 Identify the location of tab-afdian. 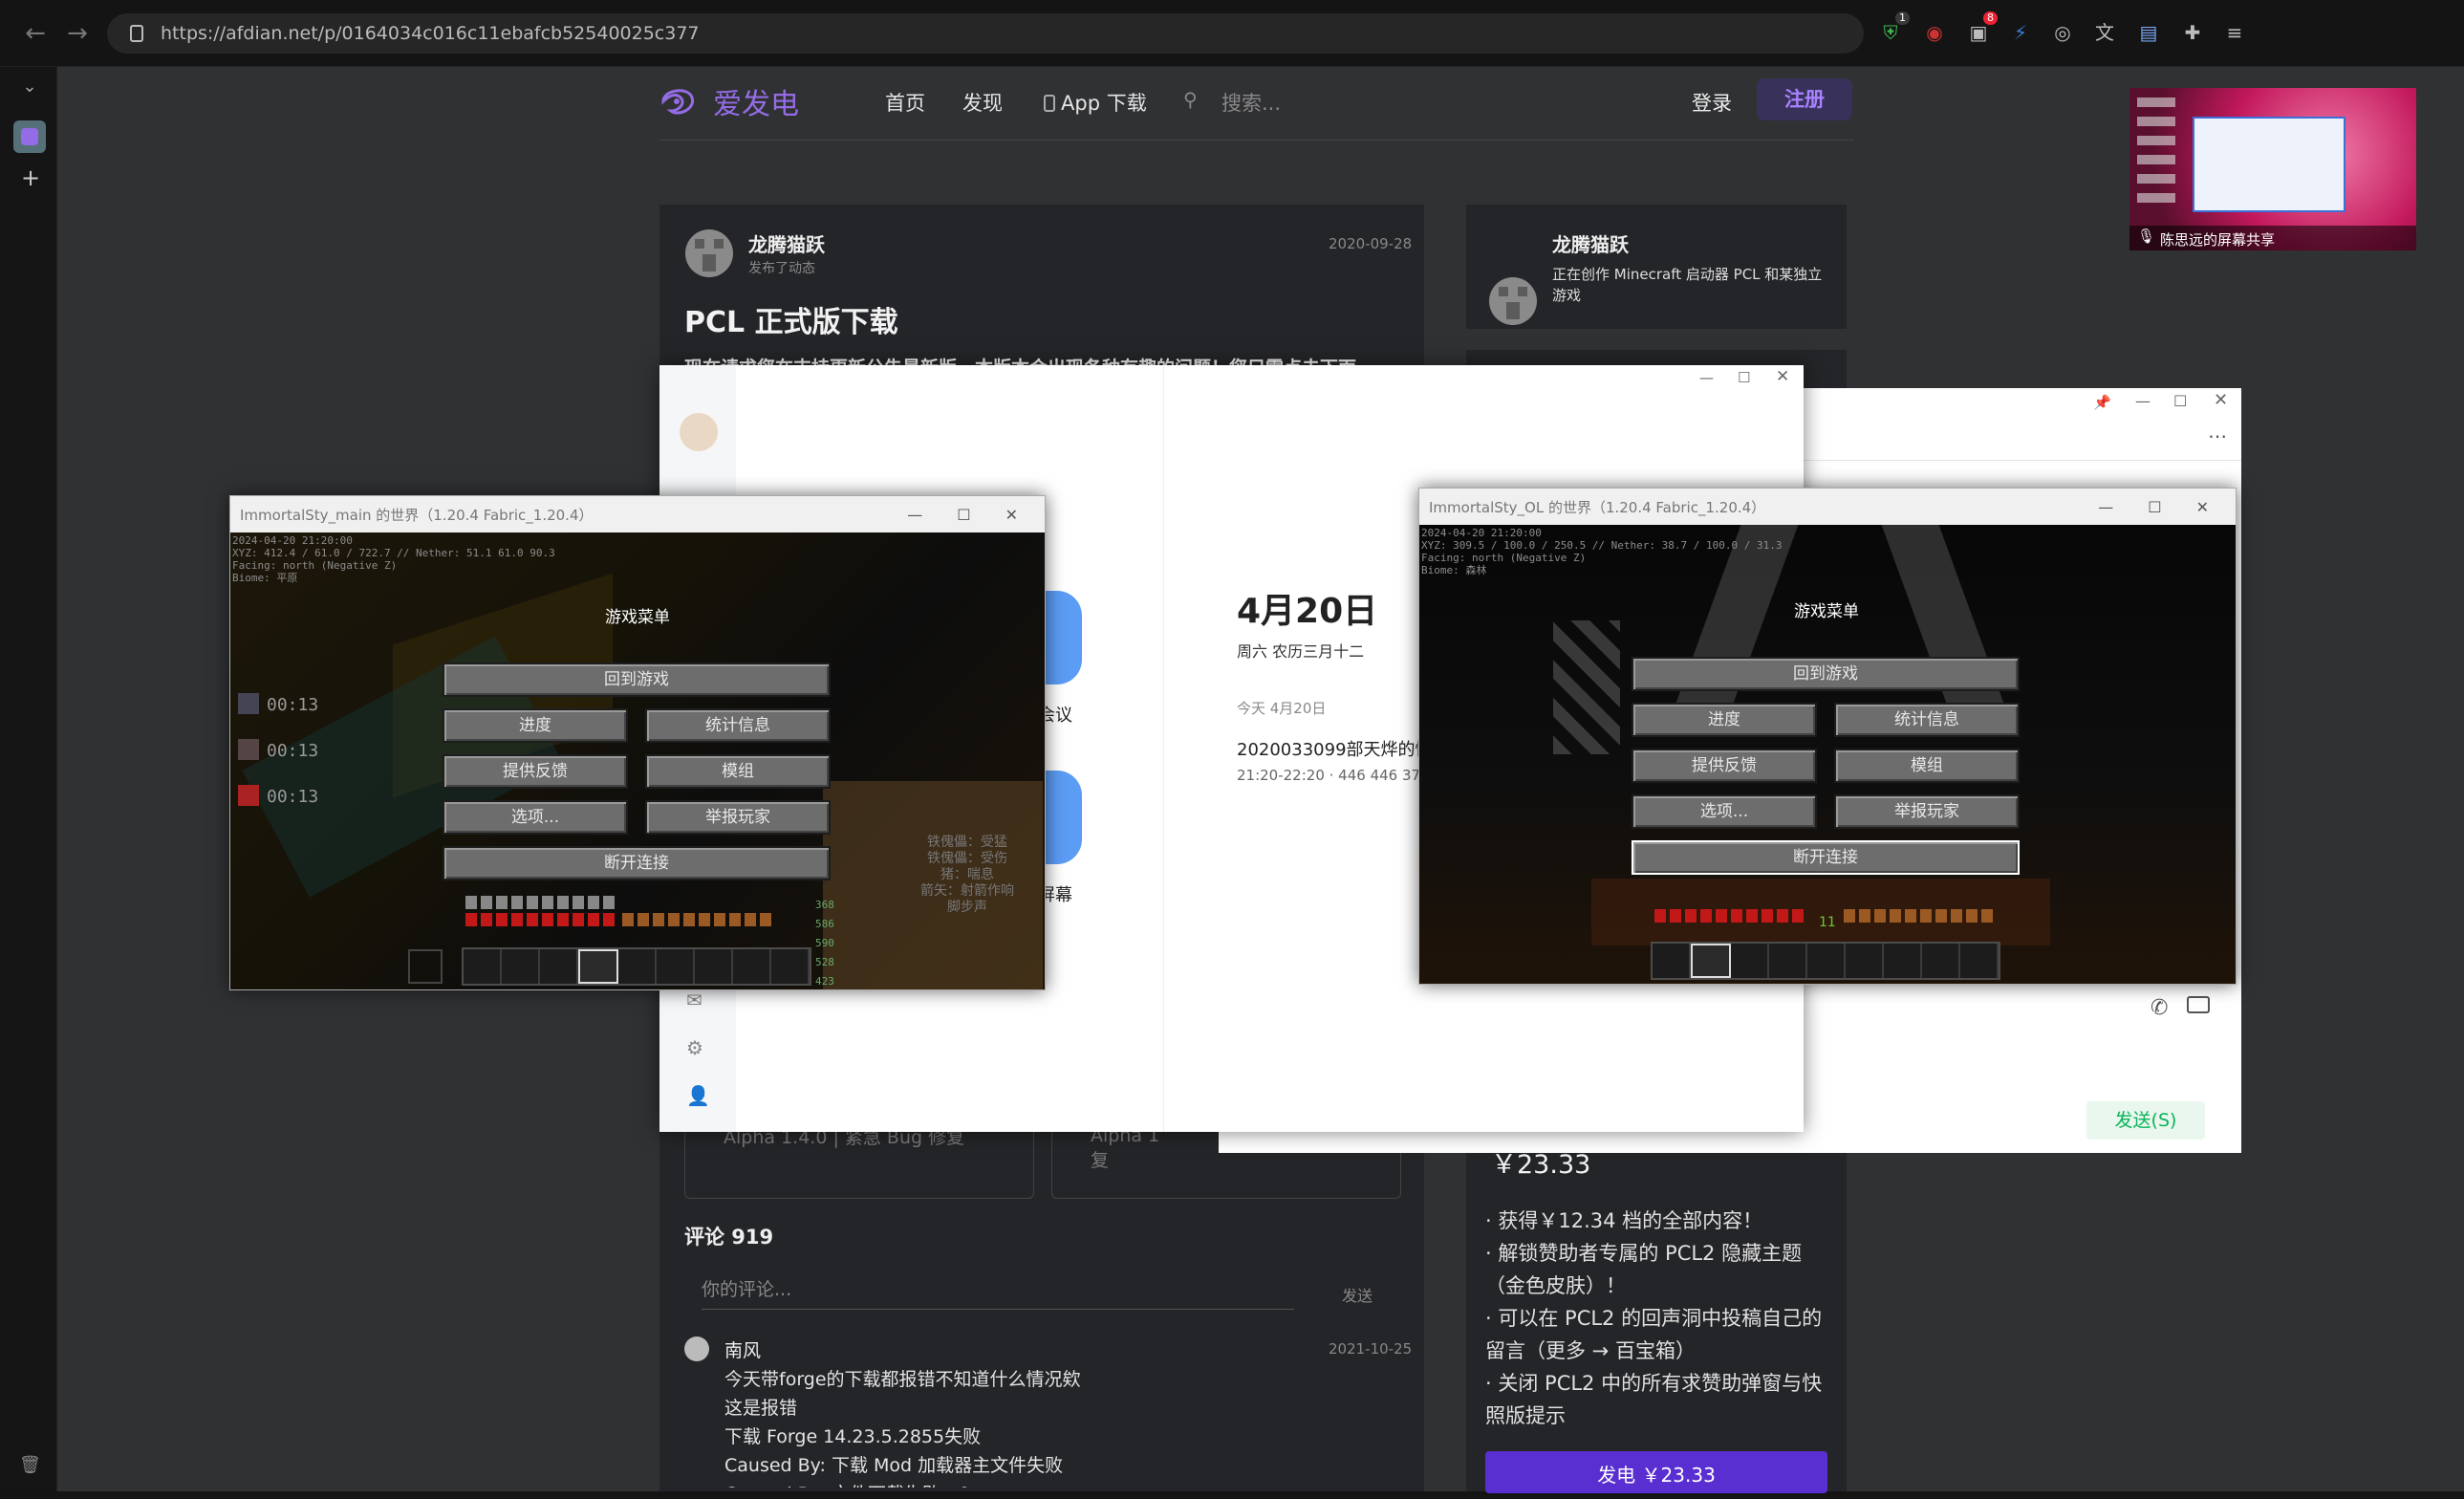
(30, 136).